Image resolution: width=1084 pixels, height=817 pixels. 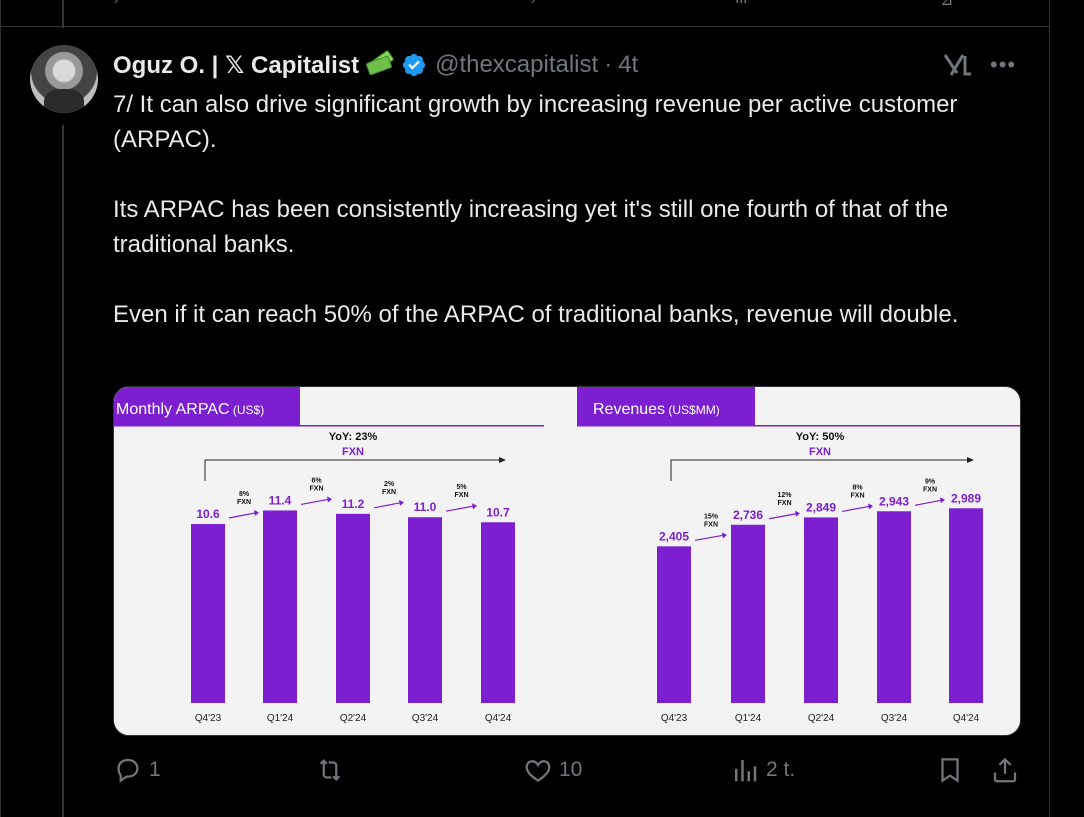 I want to click on bar-value-label: 2,989, so click(x=966, y=498).